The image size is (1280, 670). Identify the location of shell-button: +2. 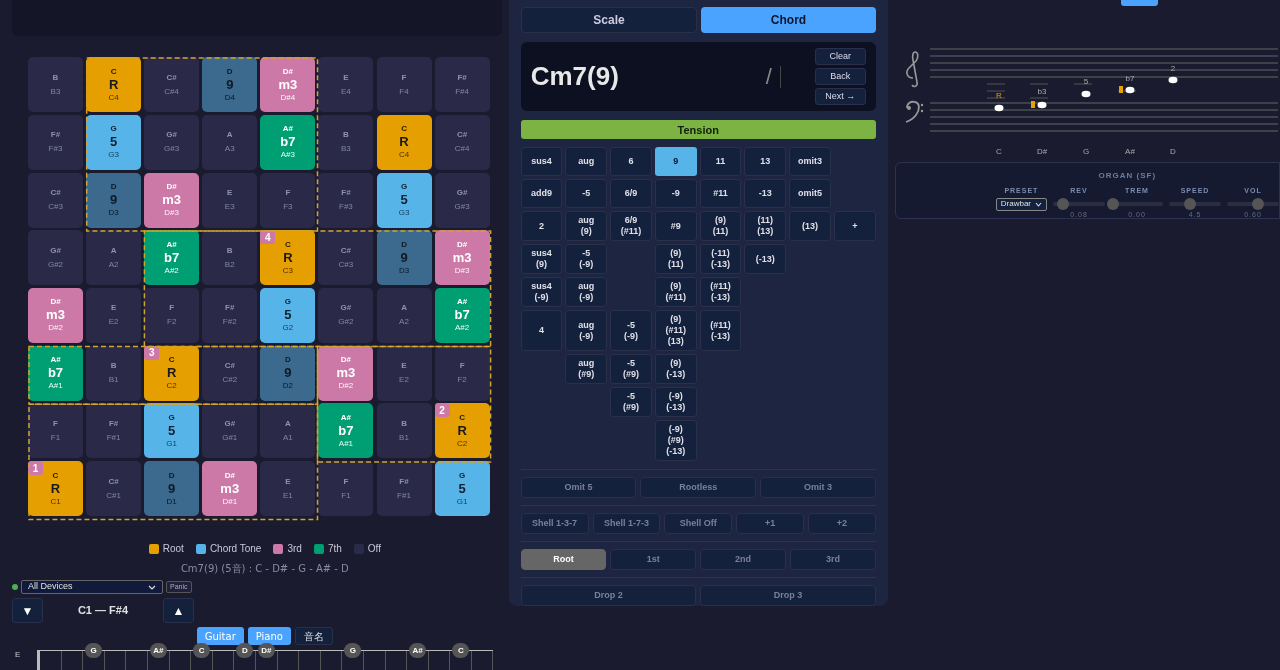
(841, 524).